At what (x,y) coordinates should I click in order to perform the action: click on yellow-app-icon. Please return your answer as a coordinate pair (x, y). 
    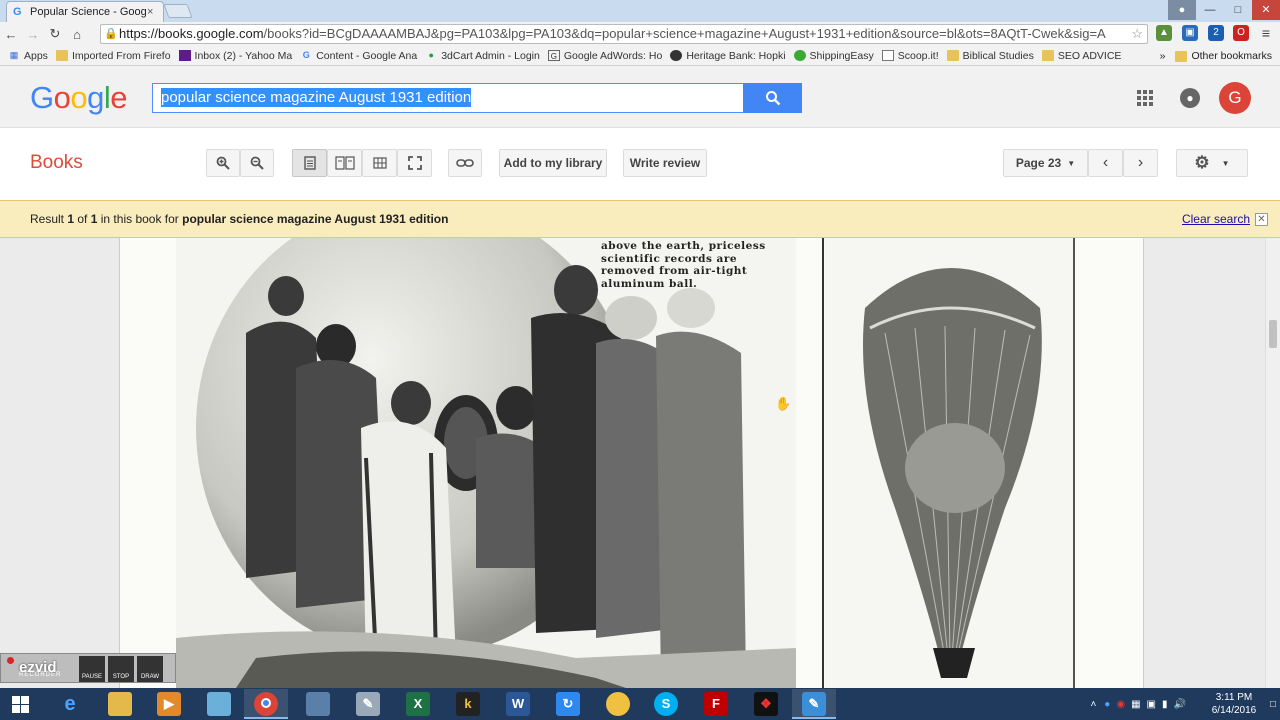
    Looking at the image, I should click on (618, 704).